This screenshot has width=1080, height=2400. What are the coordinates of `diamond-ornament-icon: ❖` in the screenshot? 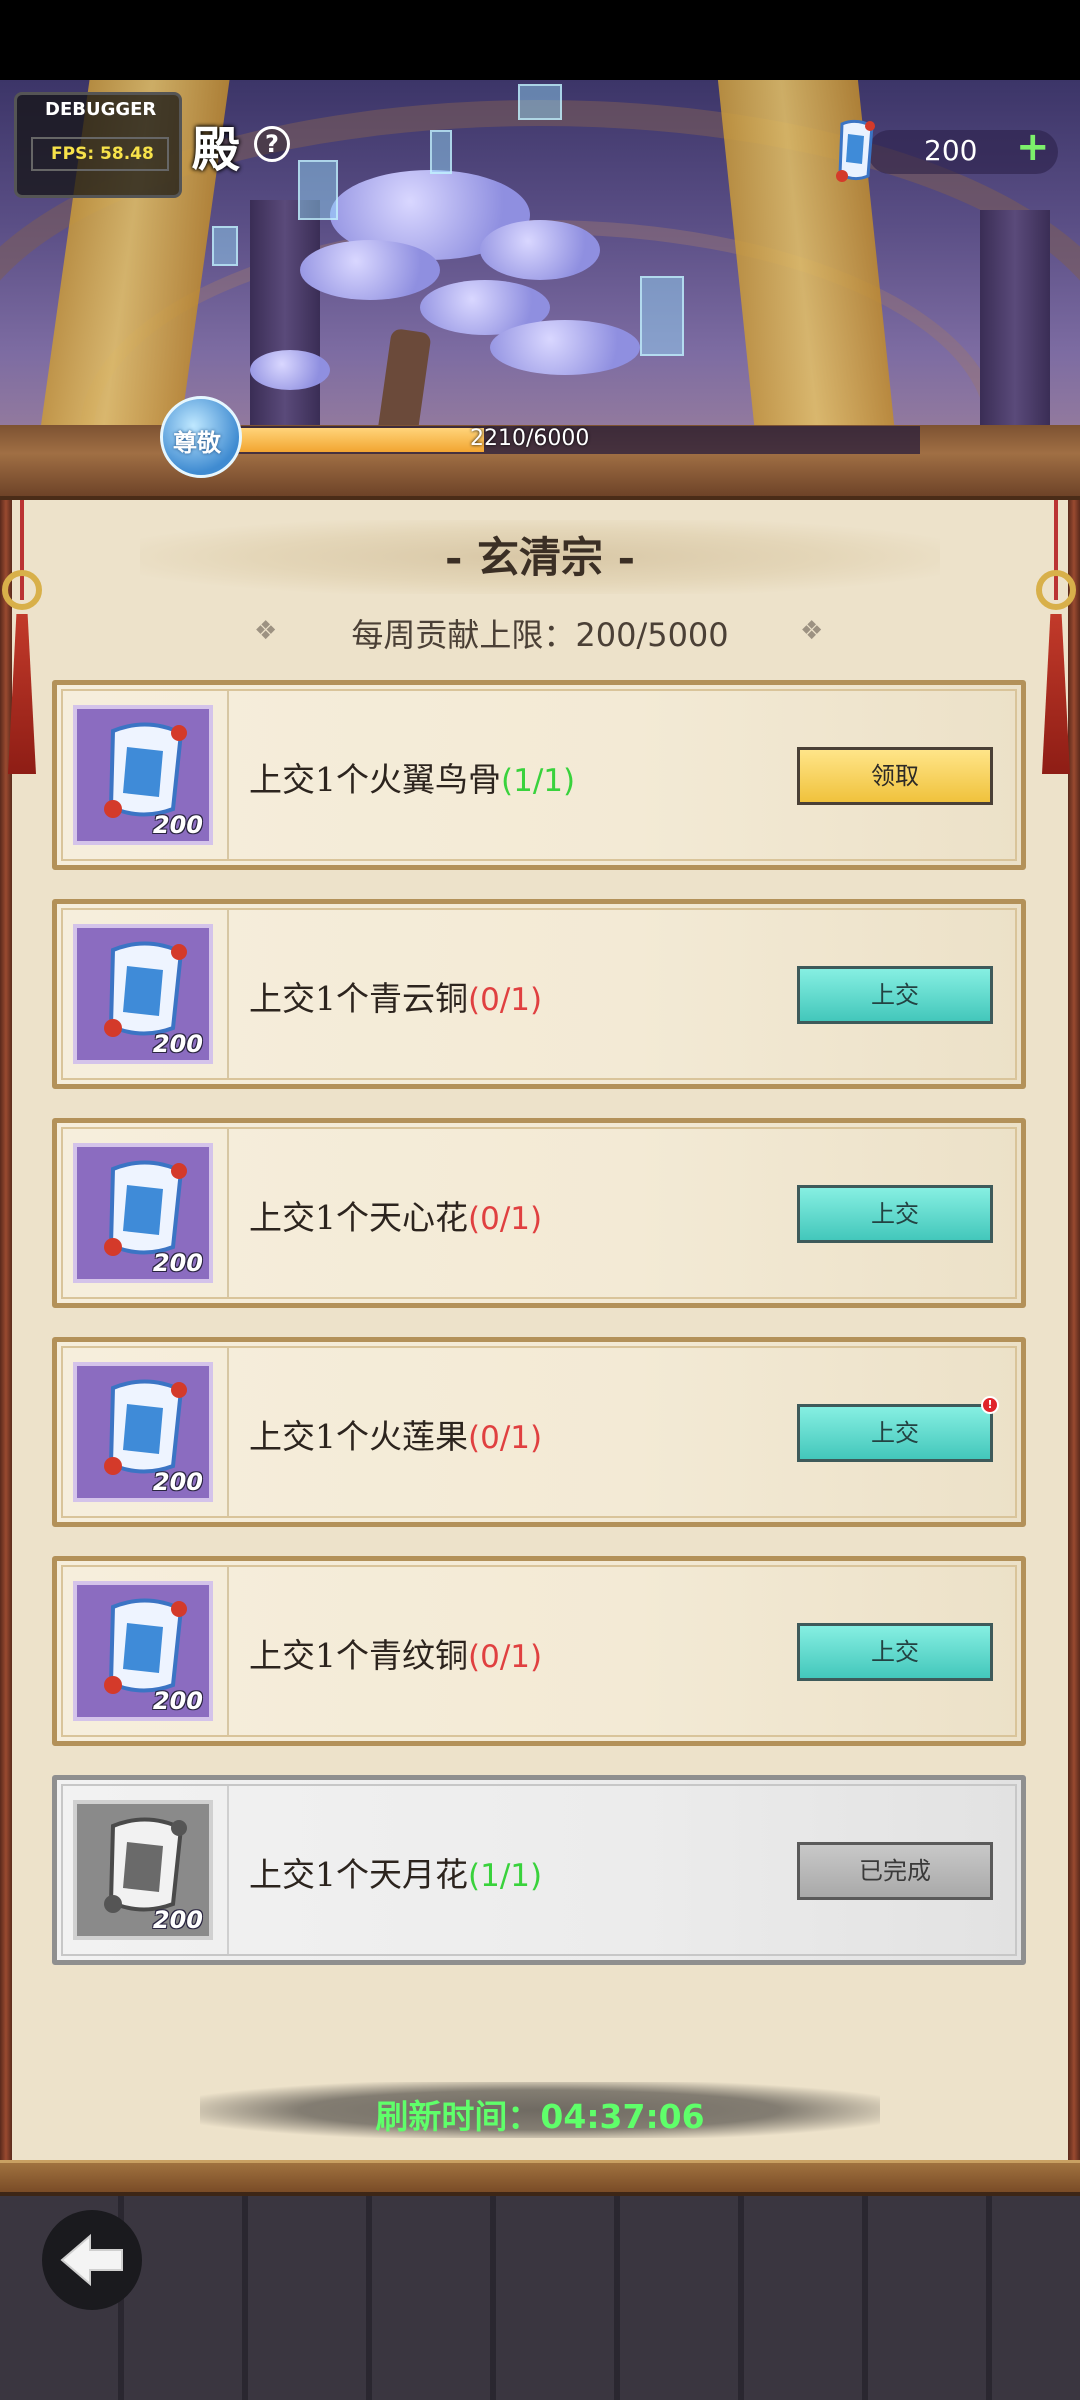 It's located at (812, 631).